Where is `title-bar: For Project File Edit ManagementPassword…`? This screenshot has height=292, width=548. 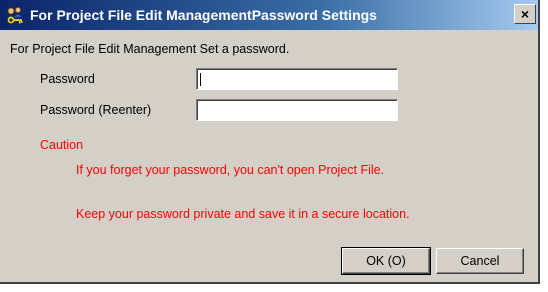 title-bar: For Project File Edit ManagementPassword… is located at coordinates (269, 15).